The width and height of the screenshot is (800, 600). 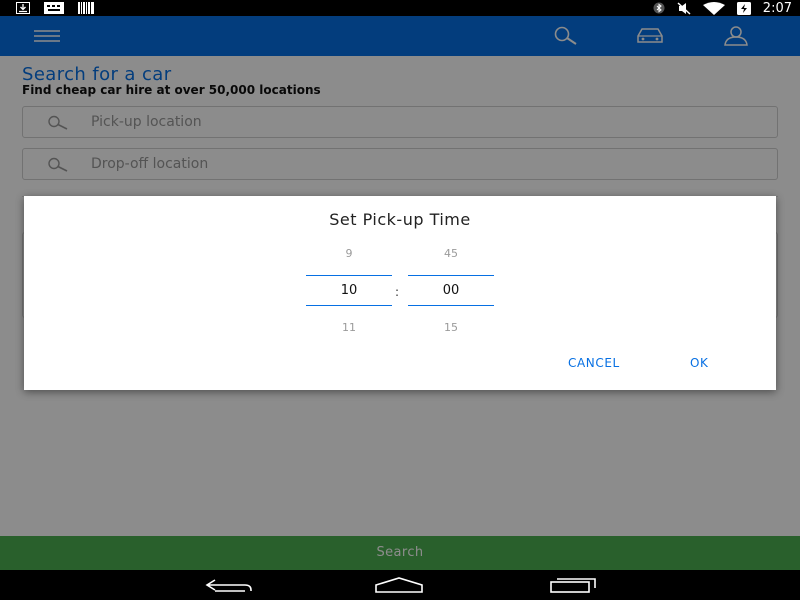 I want to click on keyboard-icon, so click(x=54, y=8).